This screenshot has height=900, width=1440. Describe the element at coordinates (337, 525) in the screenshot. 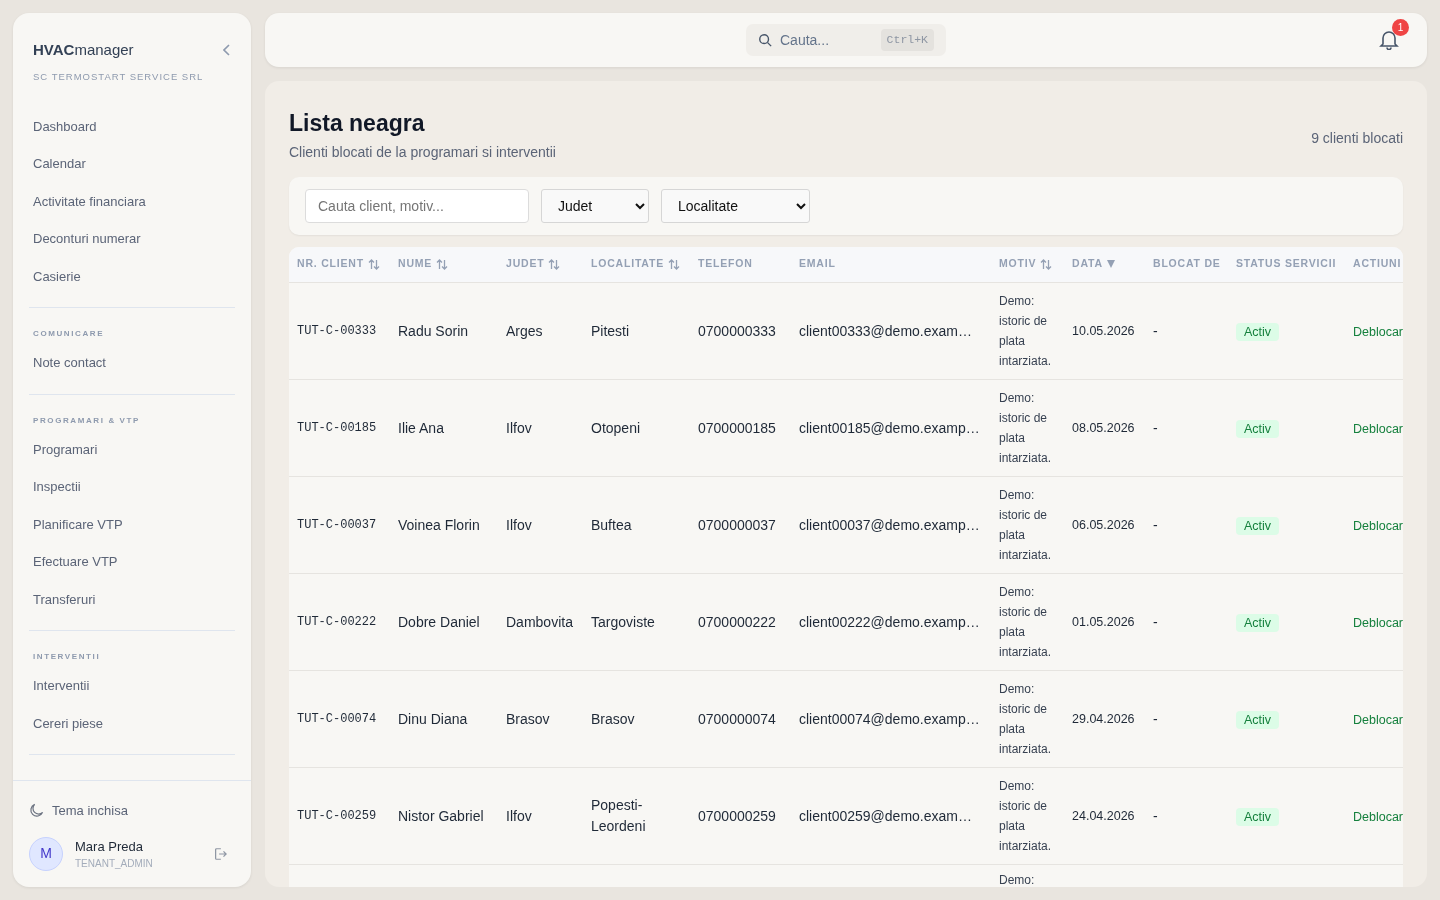

I see `client-number: TUT-C-00037` at that location.